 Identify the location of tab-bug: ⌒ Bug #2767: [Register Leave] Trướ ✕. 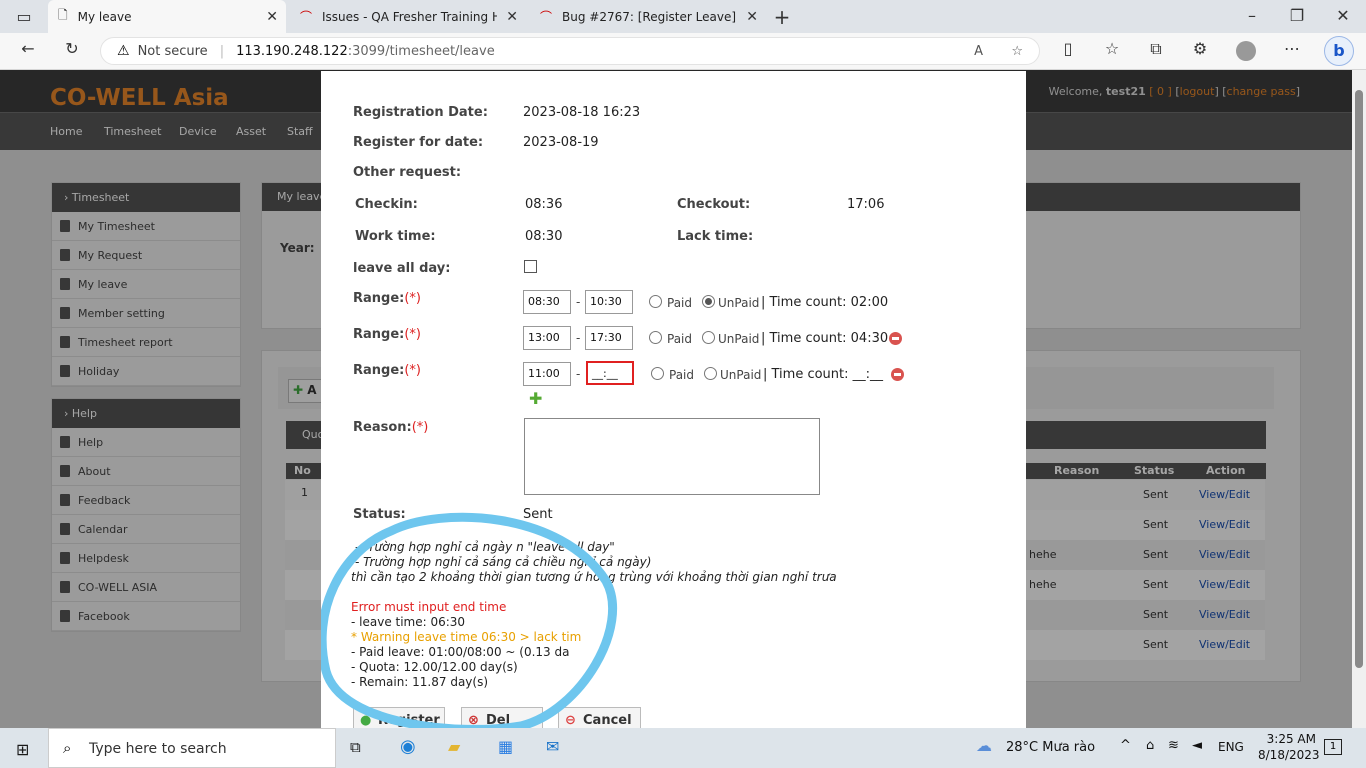
(648, 16).